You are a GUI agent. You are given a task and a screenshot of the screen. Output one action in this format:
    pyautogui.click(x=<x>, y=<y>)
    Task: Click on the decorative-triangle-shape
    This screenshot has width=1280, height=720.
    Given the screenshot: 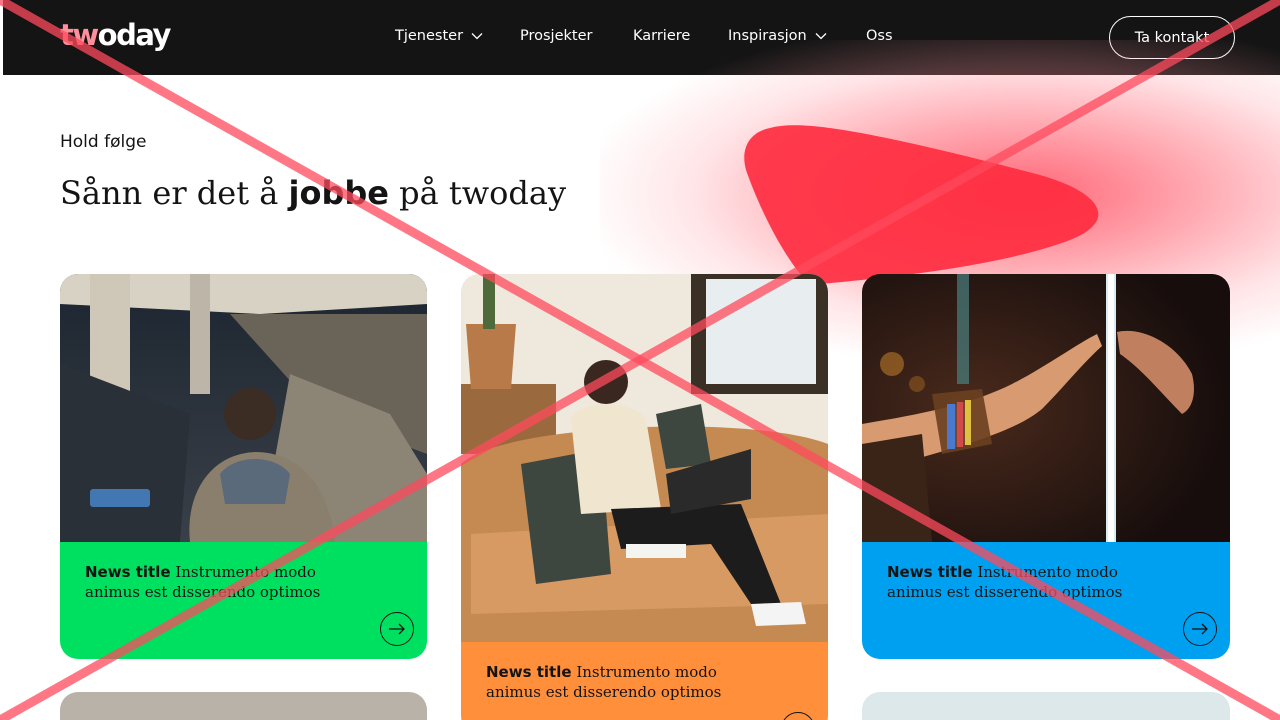 What is the action you would take?
    pyautogui.click(x=921, y=205)
    